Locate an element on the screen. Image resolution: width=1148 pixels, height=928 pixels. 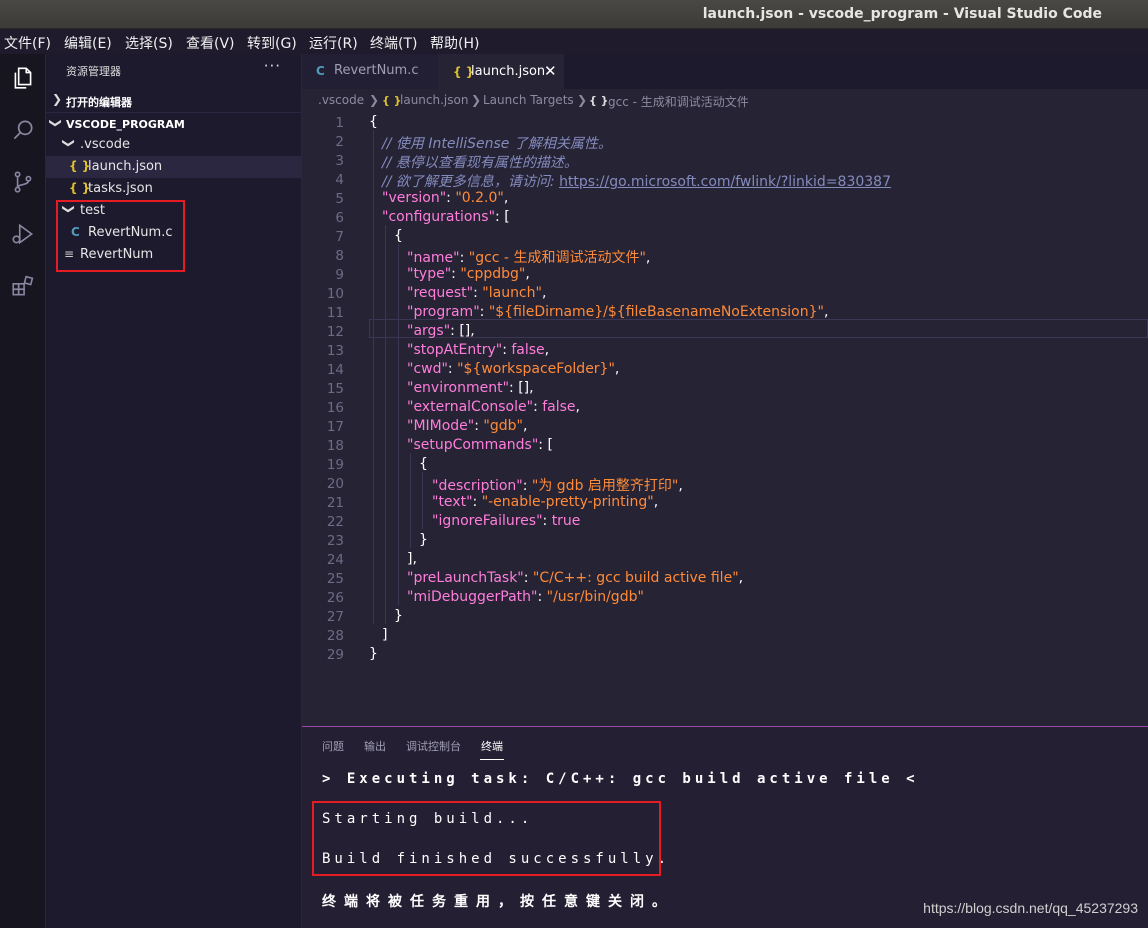
line-number: 21 is located at coordinates (335, 503).